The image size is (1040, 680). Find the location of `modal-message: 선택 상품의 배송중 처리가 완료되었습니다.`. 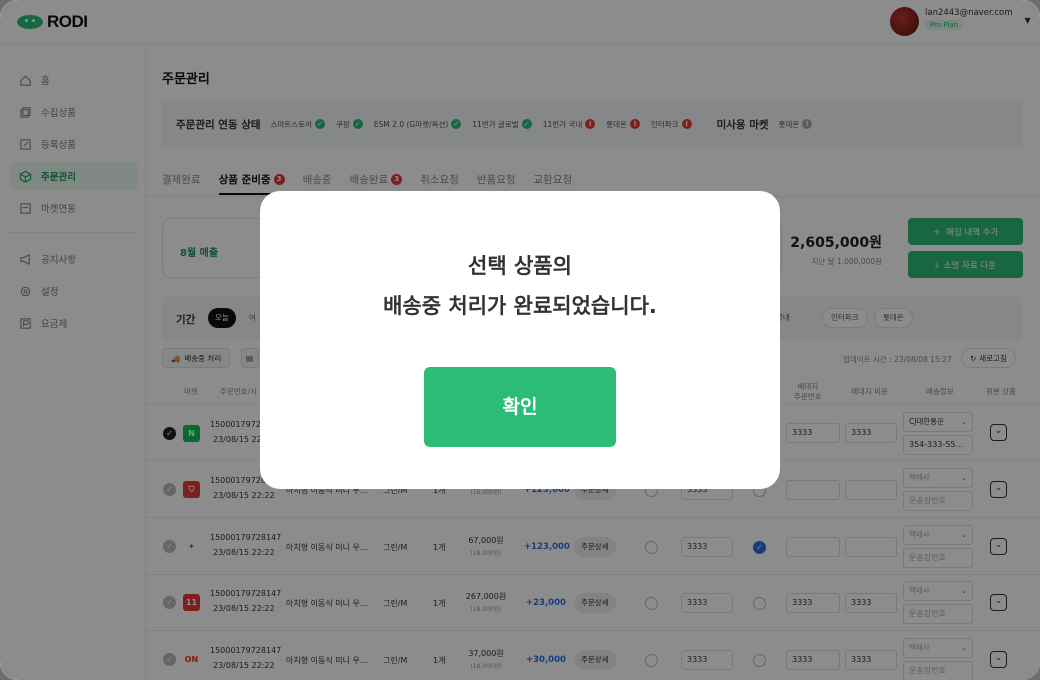

modal-message: 선택 상품의 배송중 처리가 완료되었습니다. is located at coordinates (520, 286).